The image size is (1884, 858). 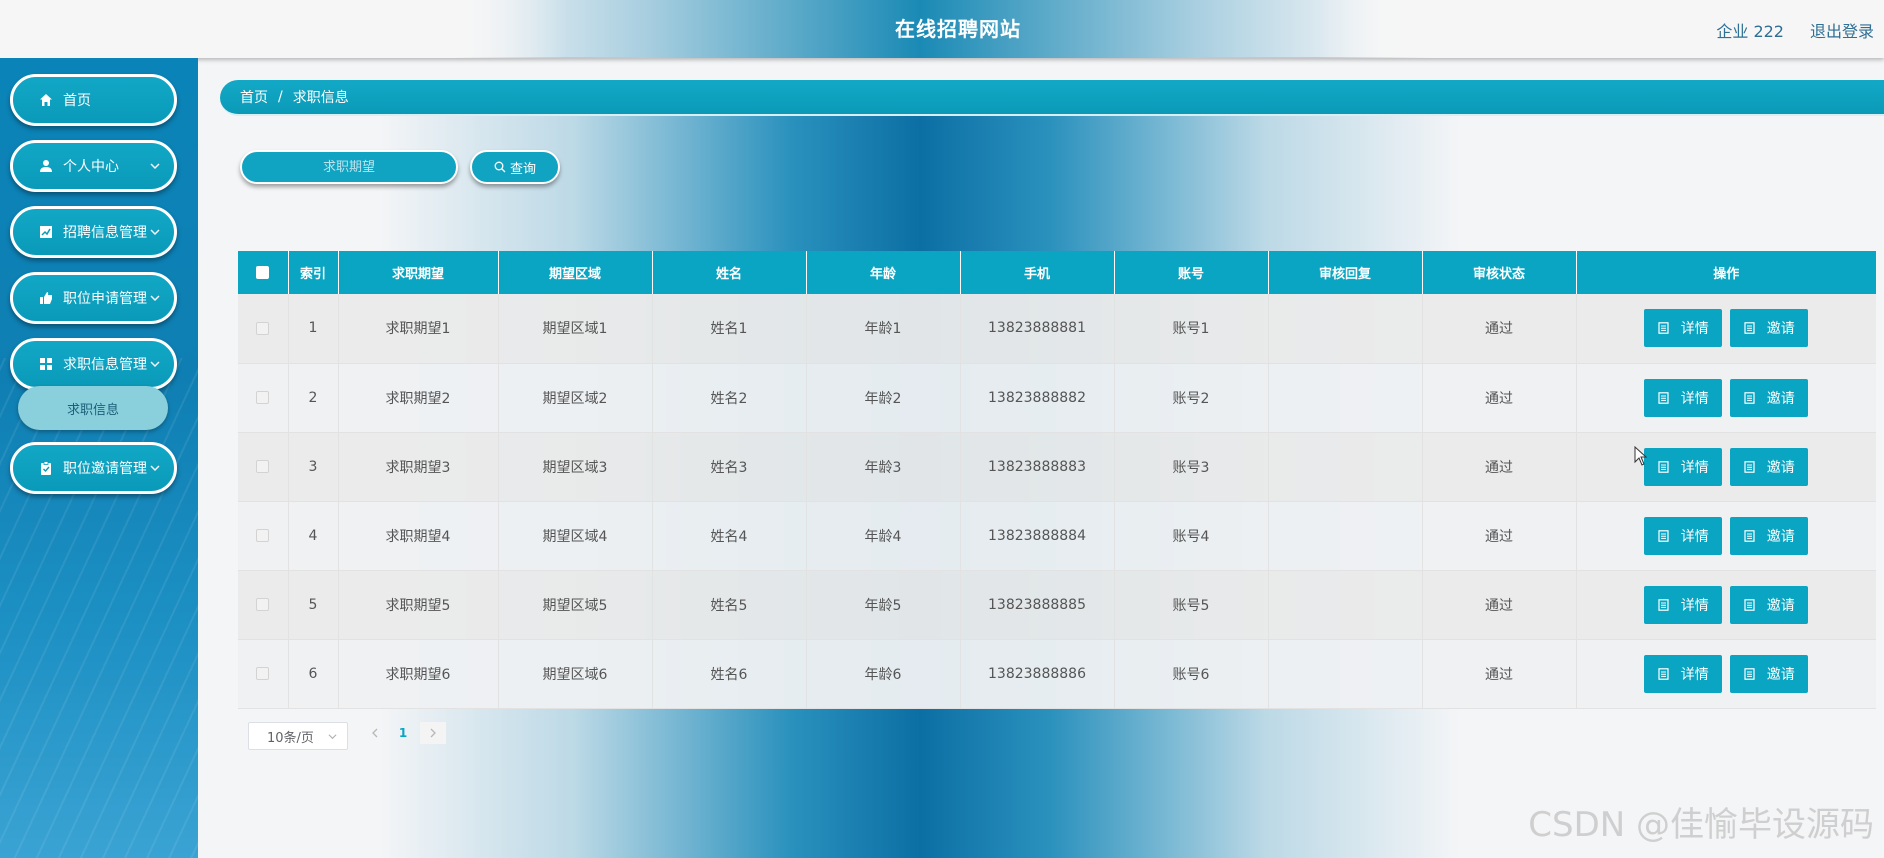 I want to click on sidebar-item-recruitment-management: 招聘信息管理, so click(x=93, y=232).